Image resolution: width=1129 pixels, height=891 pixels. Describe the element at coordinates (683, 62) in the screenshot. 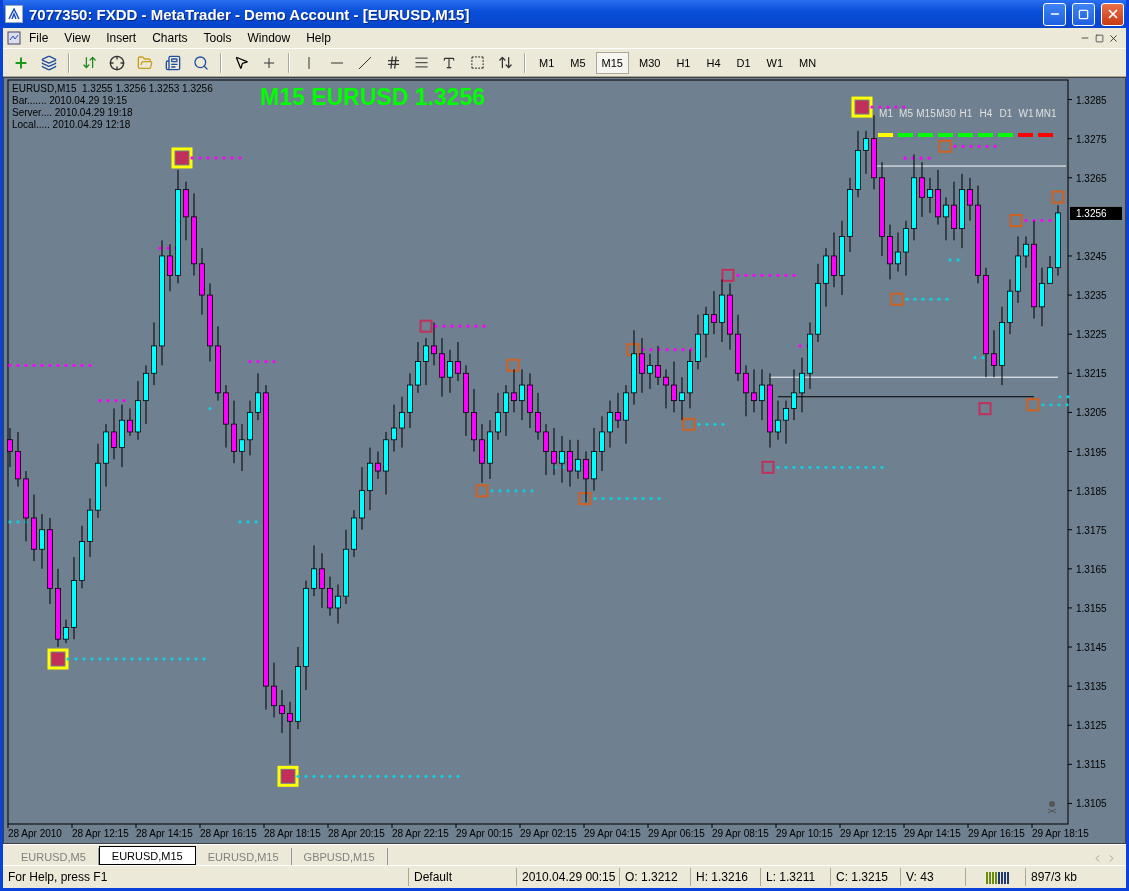

I see `timeframe-button: H1` at that location.